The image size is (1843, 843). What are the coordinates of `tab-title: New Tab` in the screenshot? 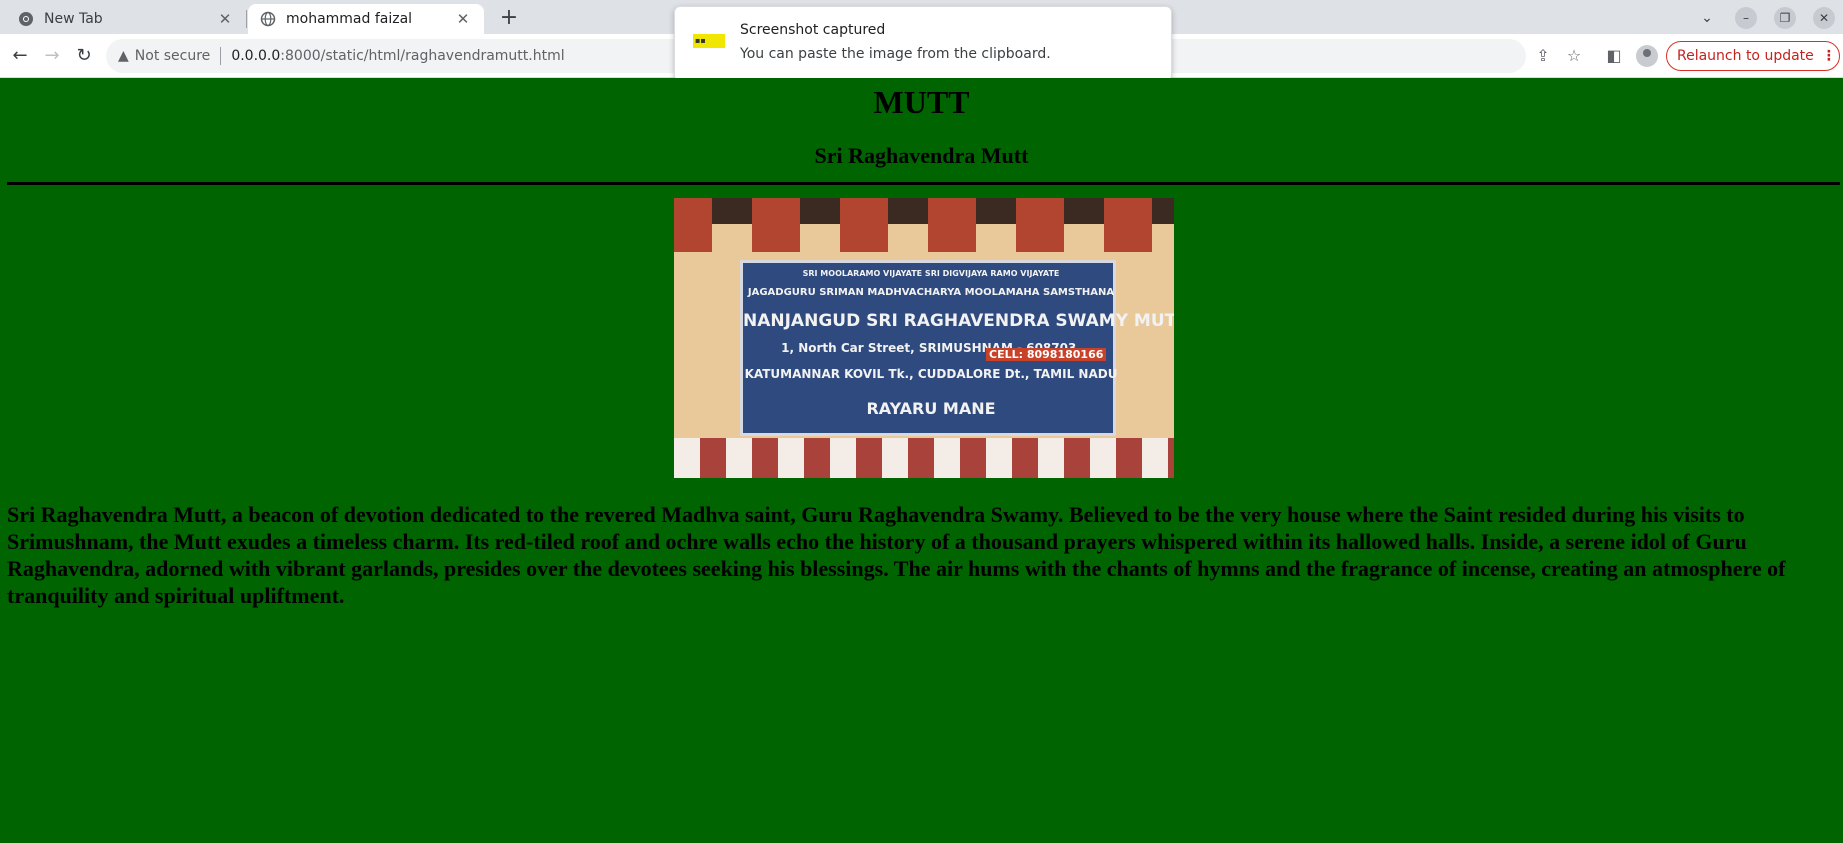 It's located at (73, 19).